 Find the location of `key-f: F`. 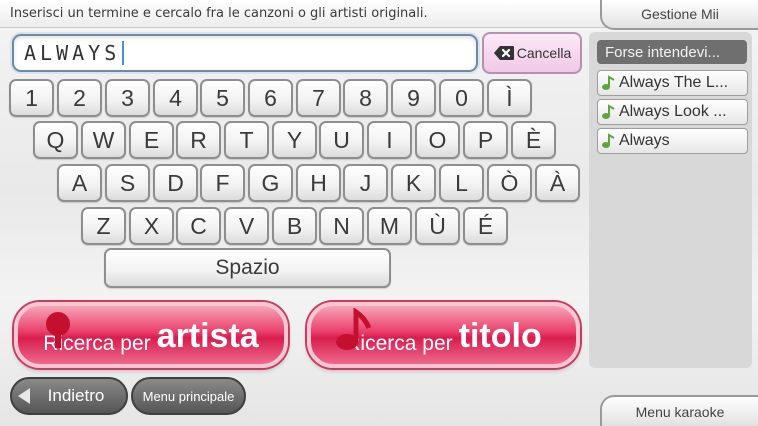

key-f: F is located at coordinates (222, 183).